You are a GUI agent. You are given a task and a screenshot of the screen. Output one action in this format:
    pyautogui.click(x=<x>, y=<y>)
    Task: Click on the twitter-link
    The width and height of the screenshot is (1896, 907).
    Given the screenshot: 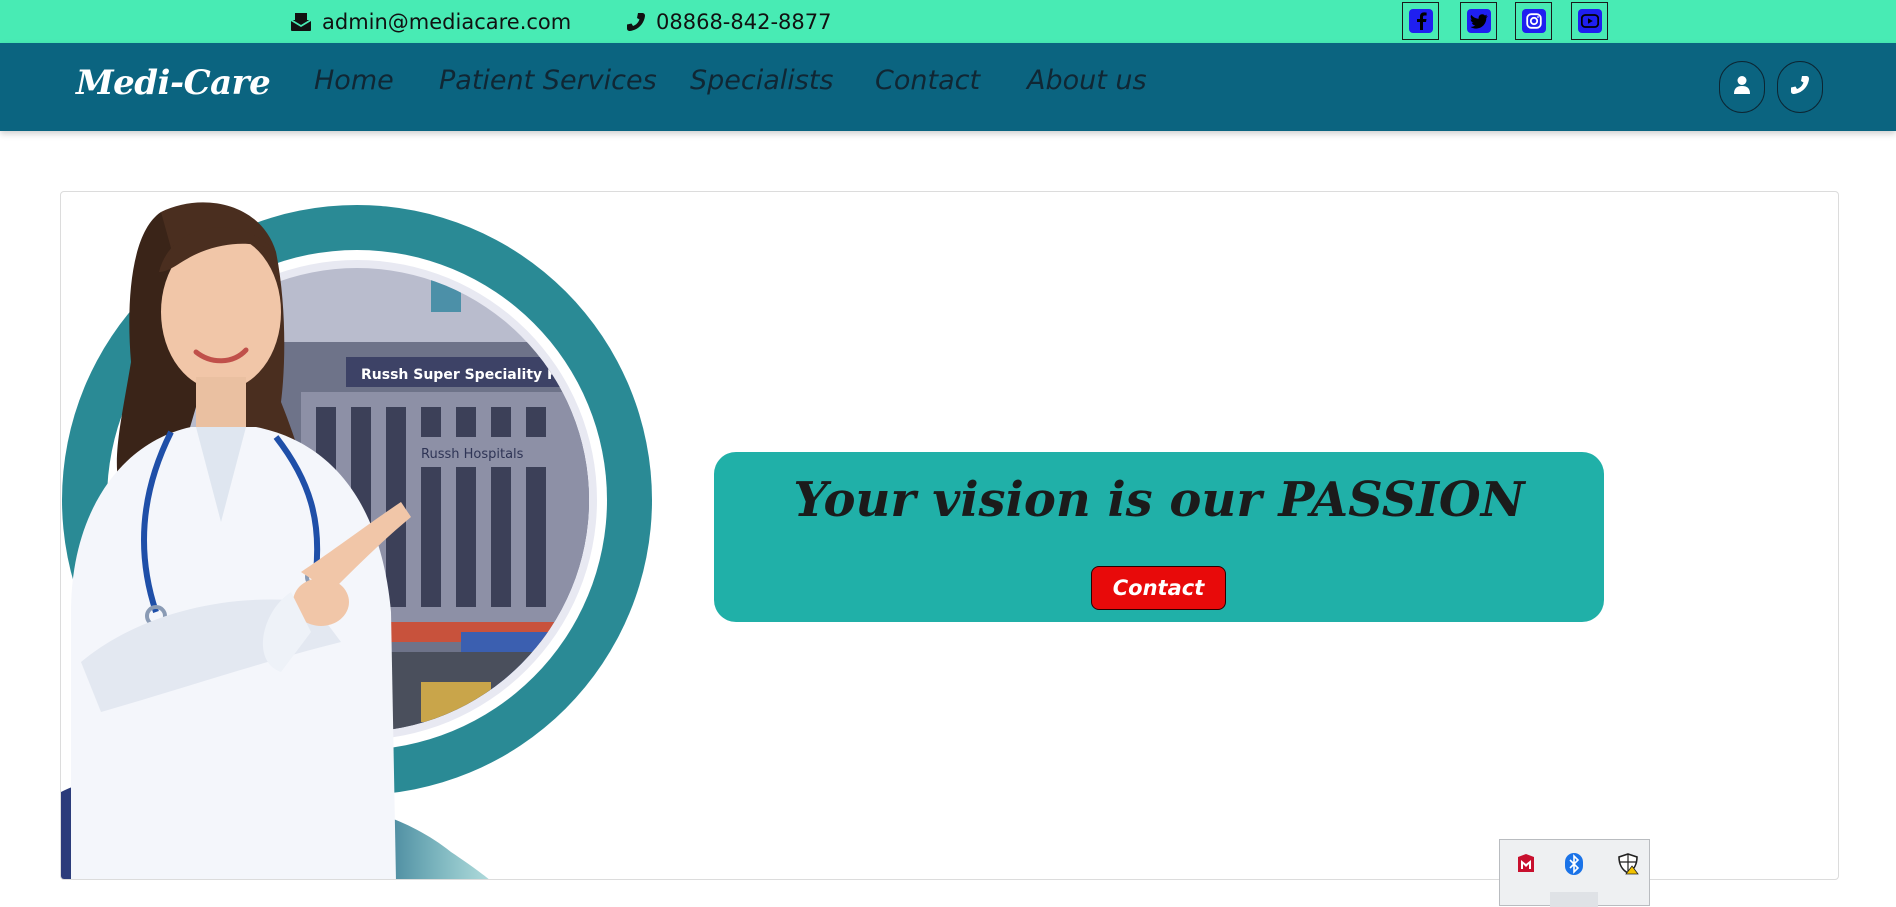 What is the action you would take?
    pyautogui.click(x=1478, y=21)
    